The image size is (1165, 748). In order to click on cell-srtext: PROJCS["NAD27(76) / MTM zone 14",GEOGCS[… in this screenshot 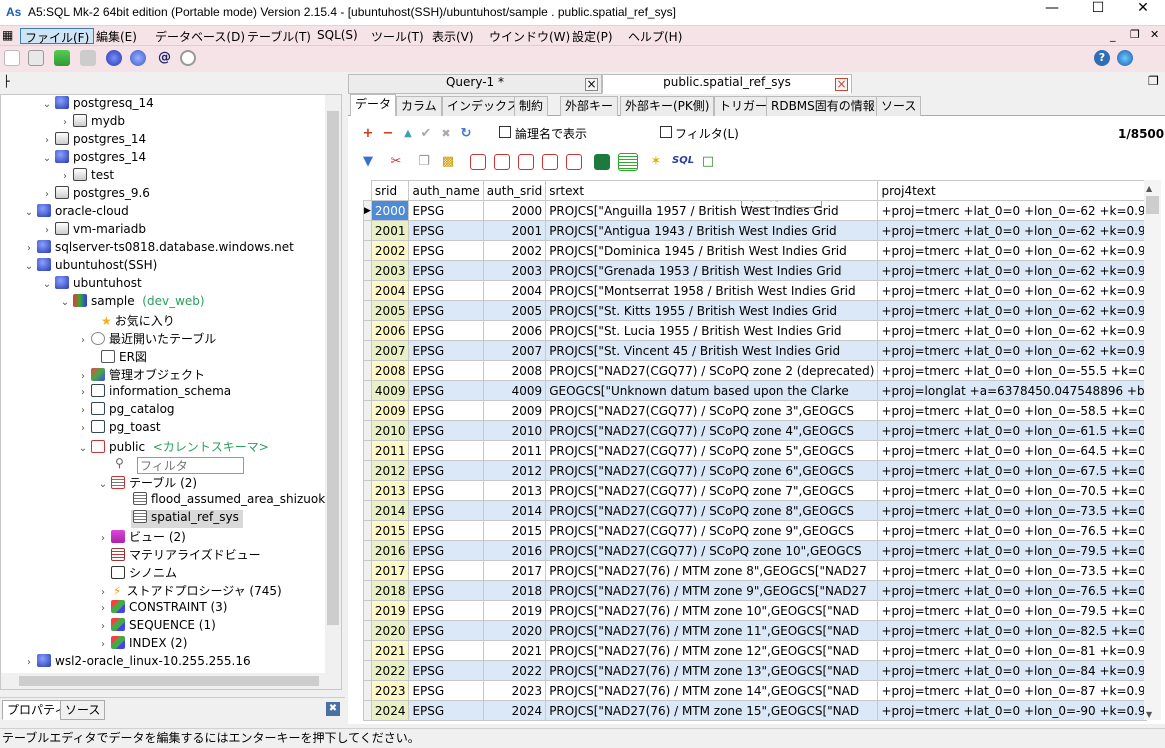, I will do `click(712, 690)`.